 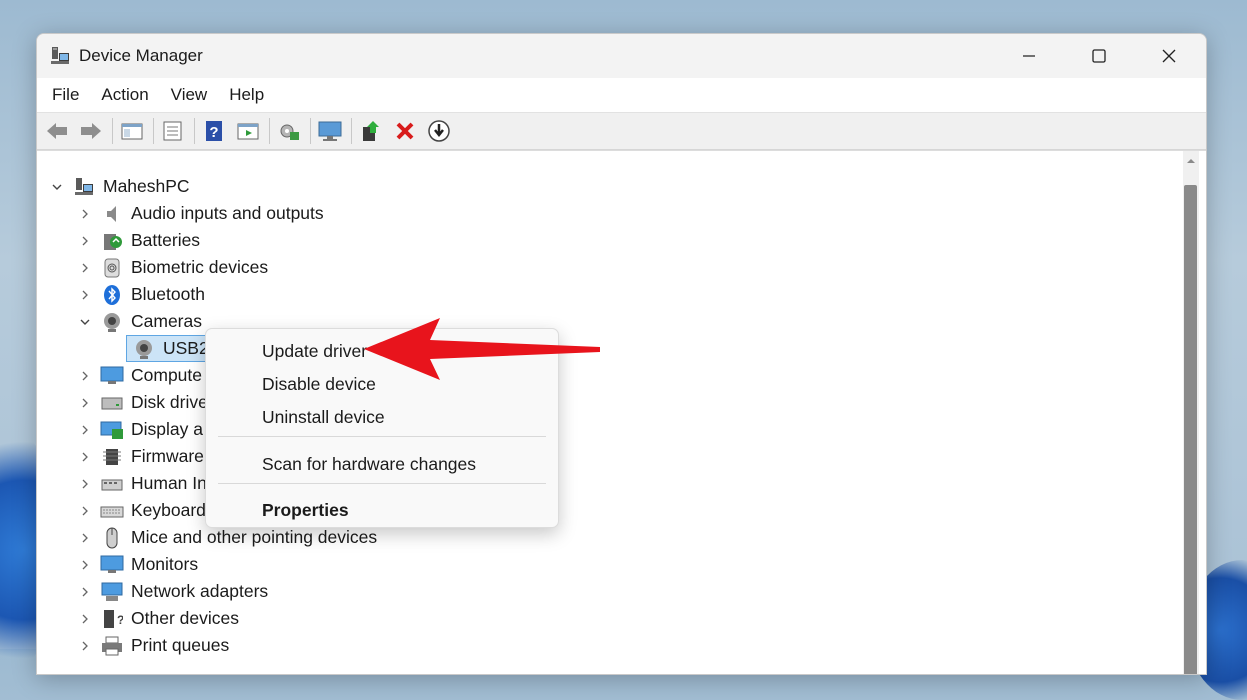 What do you see at coordinates (169, 402) in the screenshot?
I see `tree-category-label: Disk drive` at bounding box center [169, 402].